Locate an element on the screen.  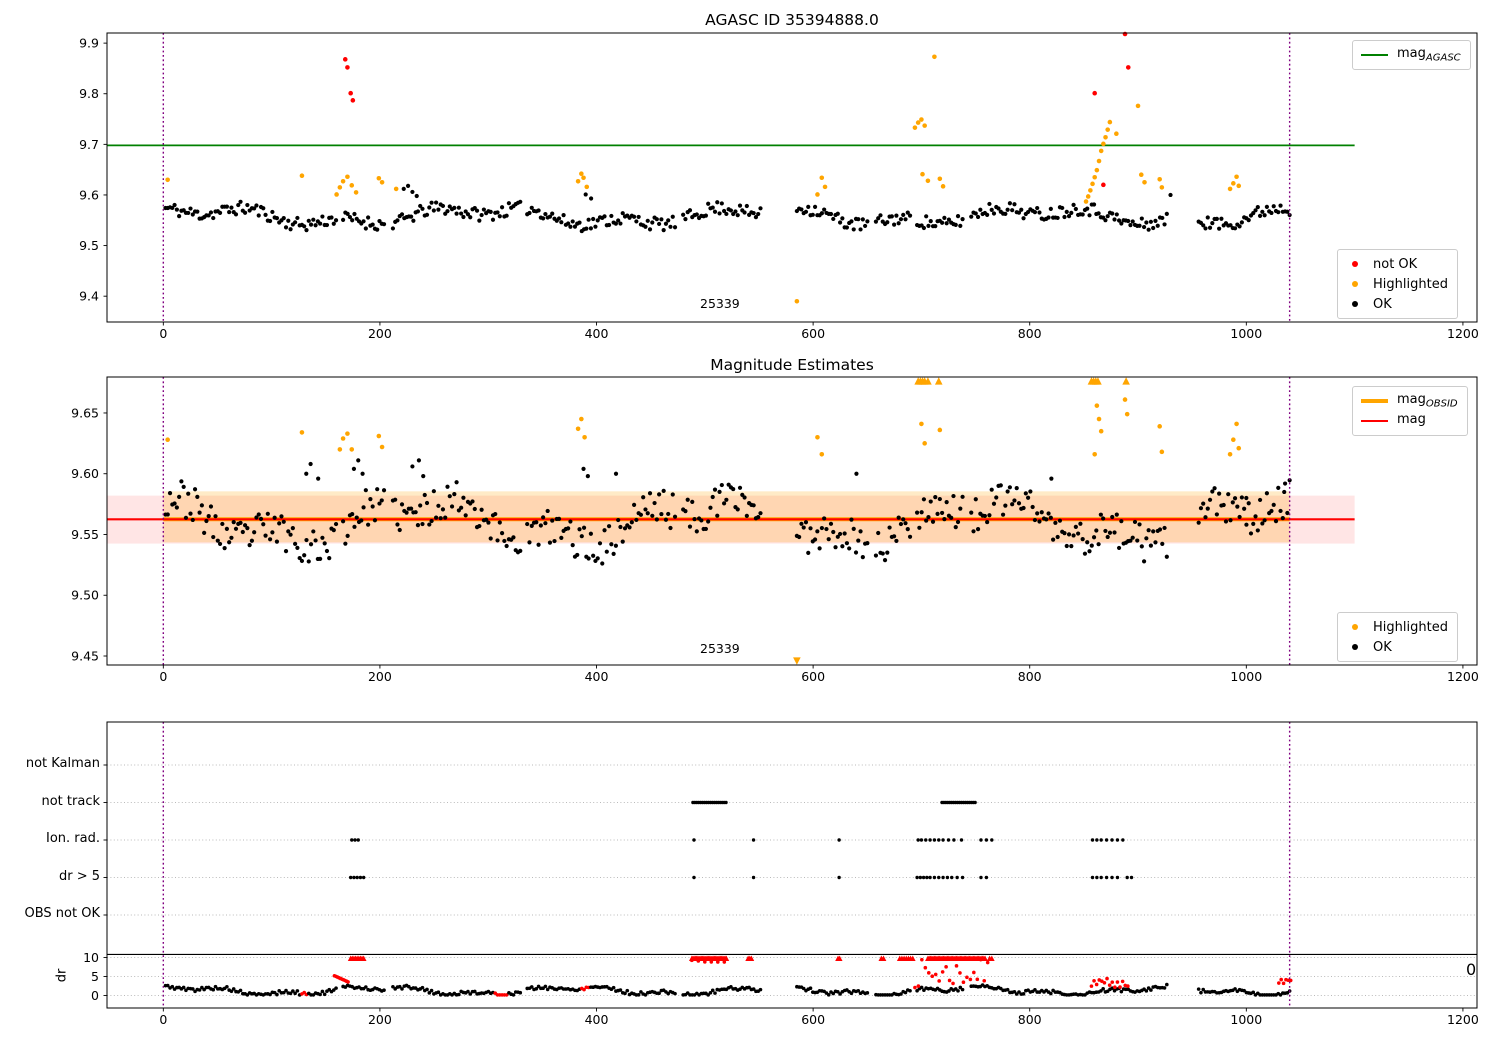
mag-obsid-line-swatch is located at coordinates (1374, 401).